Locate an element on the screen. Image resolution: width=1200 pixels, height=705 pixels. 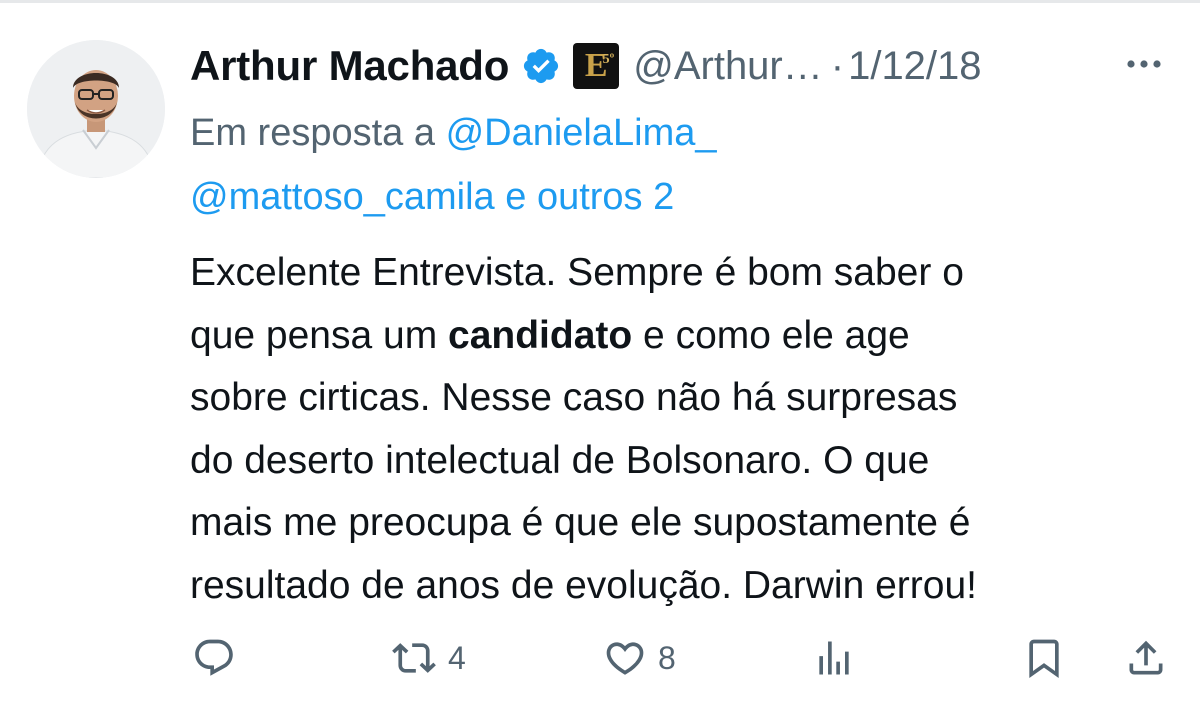
like-count: 8 is located at coordinates (667, 657).